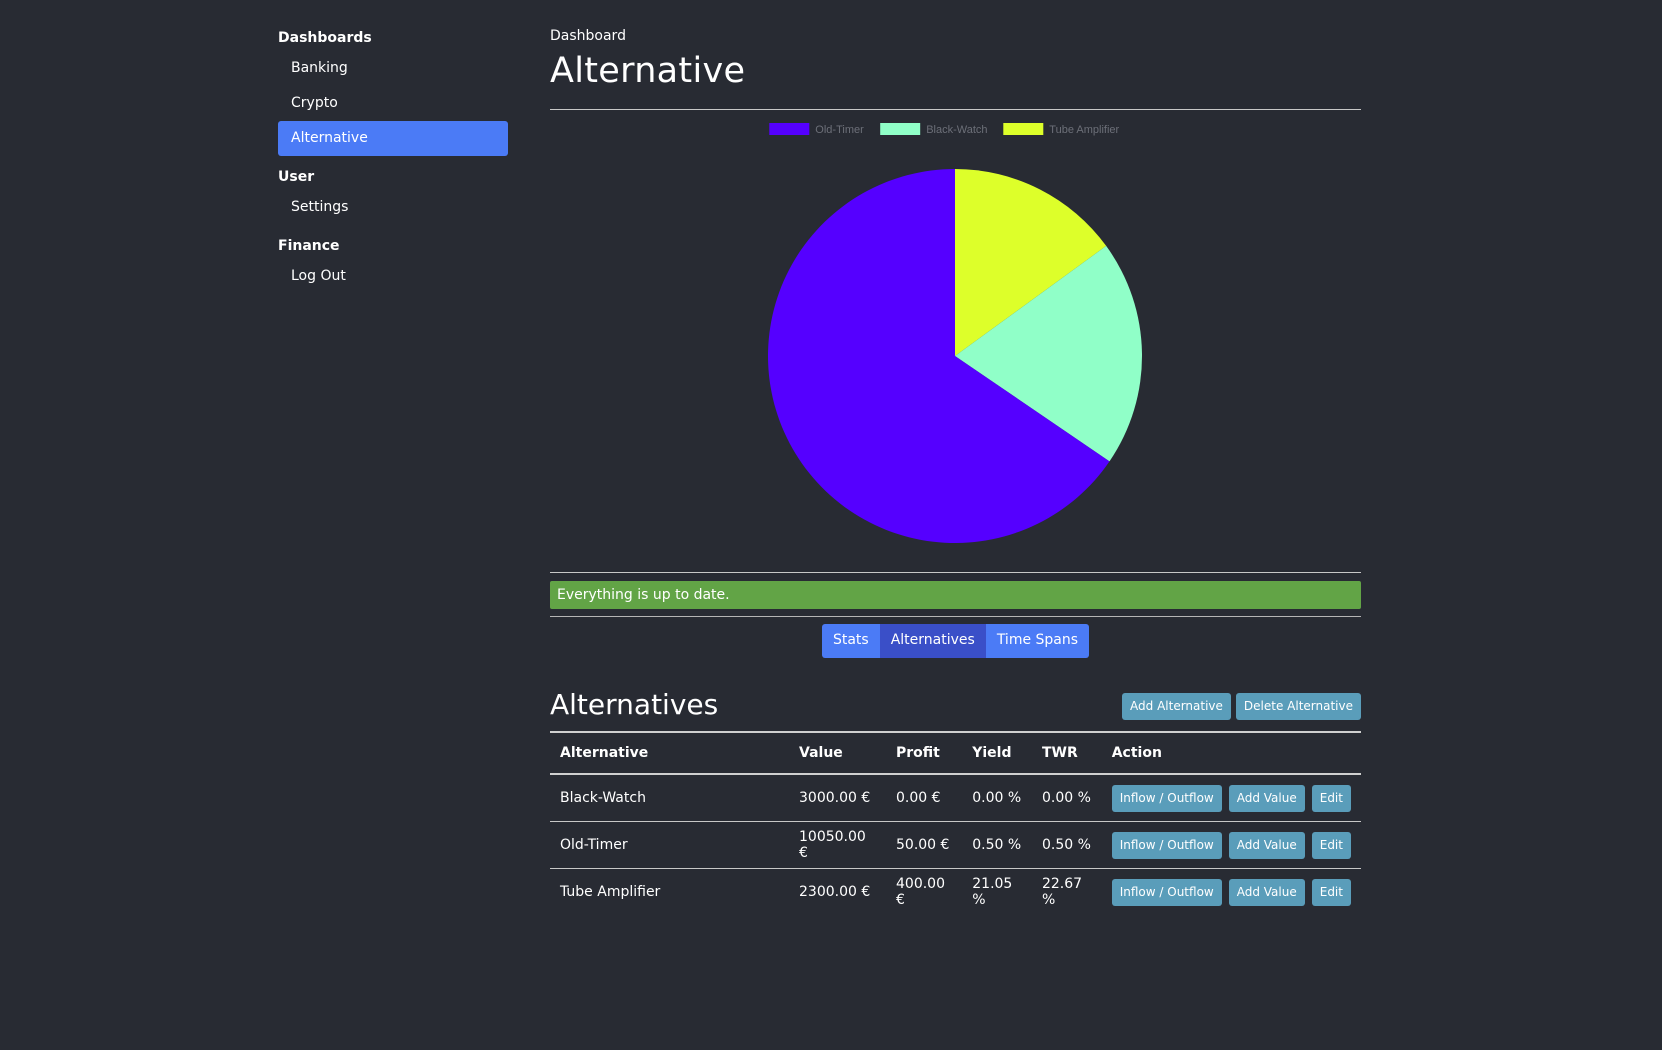 The height and width of the screenshot is (1050, 1662). What do you see at coordinates (850, 641) in the screenshot?
I see `tab-stats: Stats` at bounding box center [850, 641].